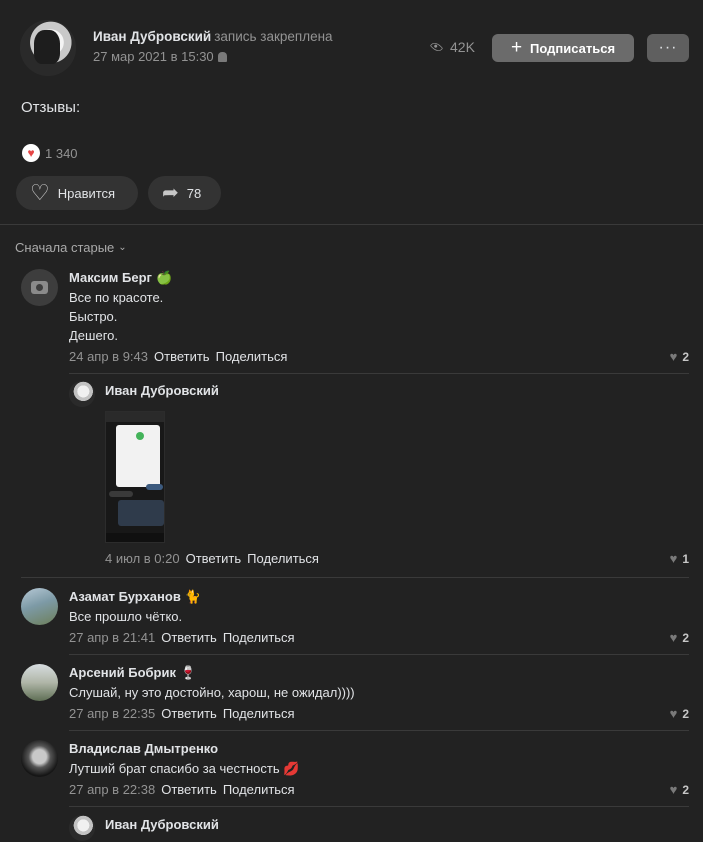  What do you see at coordinates (291, 768) in the screenshot?
I see `lips-emoji: 💋` at bounding box center [291, 768].